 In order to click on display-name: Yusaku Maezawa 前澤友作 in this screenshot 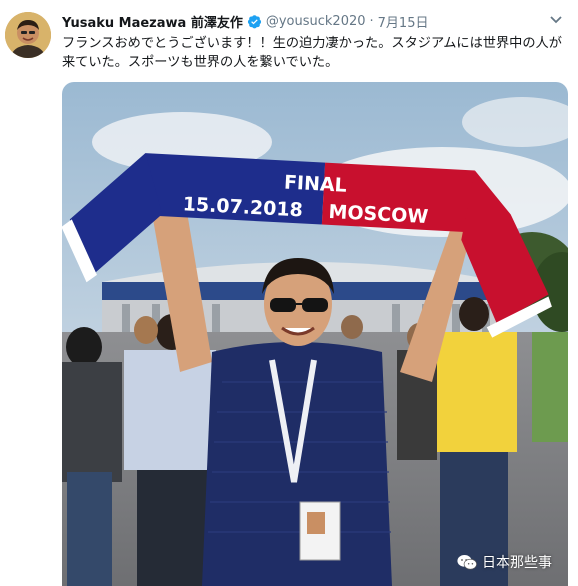, I will do `click(152, 21)`.